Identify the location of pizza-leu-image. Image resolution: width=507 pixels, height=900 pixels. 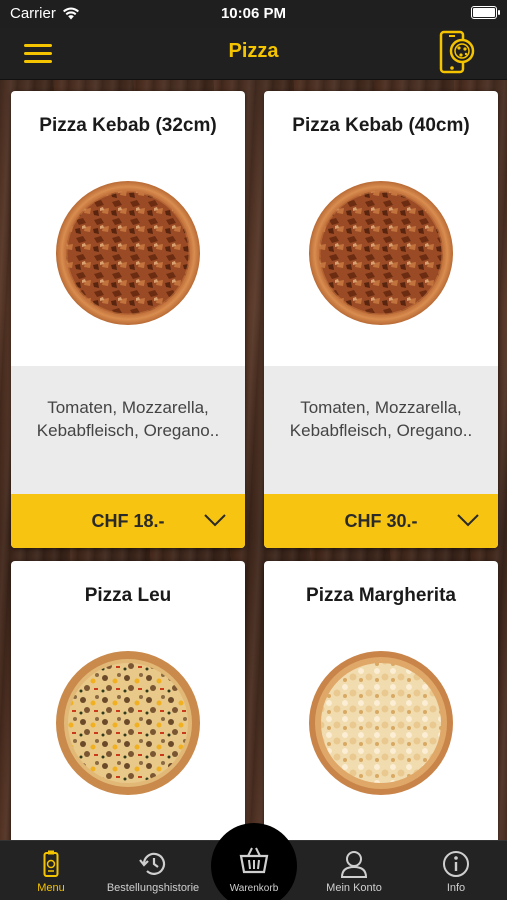
(128, 723).